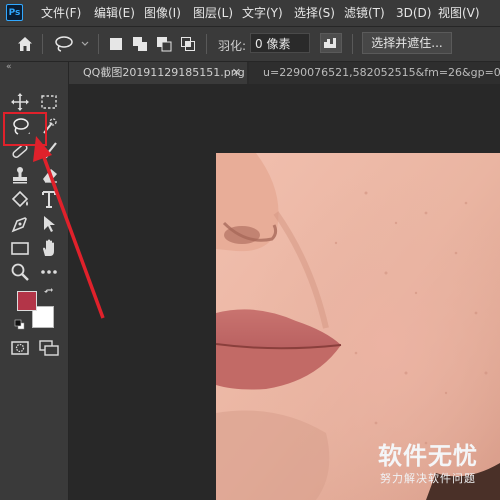 The width and height of the screenshot is (500, 500). What do you see at coordinates (61, 13) in the screenshot?
I see `menu-file: 文件(F)` at bounding box center [61, 13].